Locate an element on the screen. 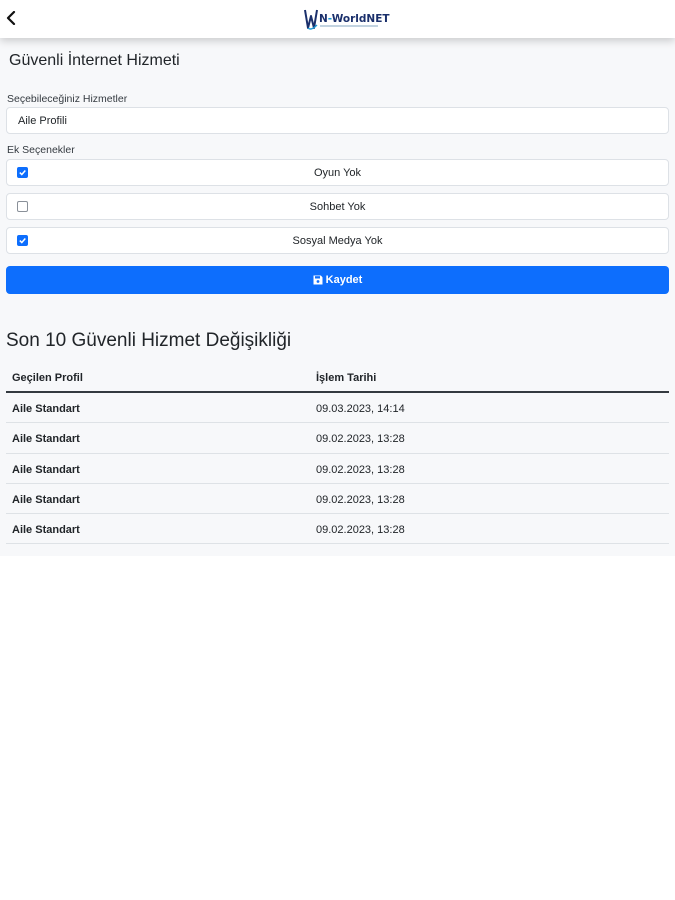  option-label: Sosyal Medya Yok is located at coordinates (337, 241).